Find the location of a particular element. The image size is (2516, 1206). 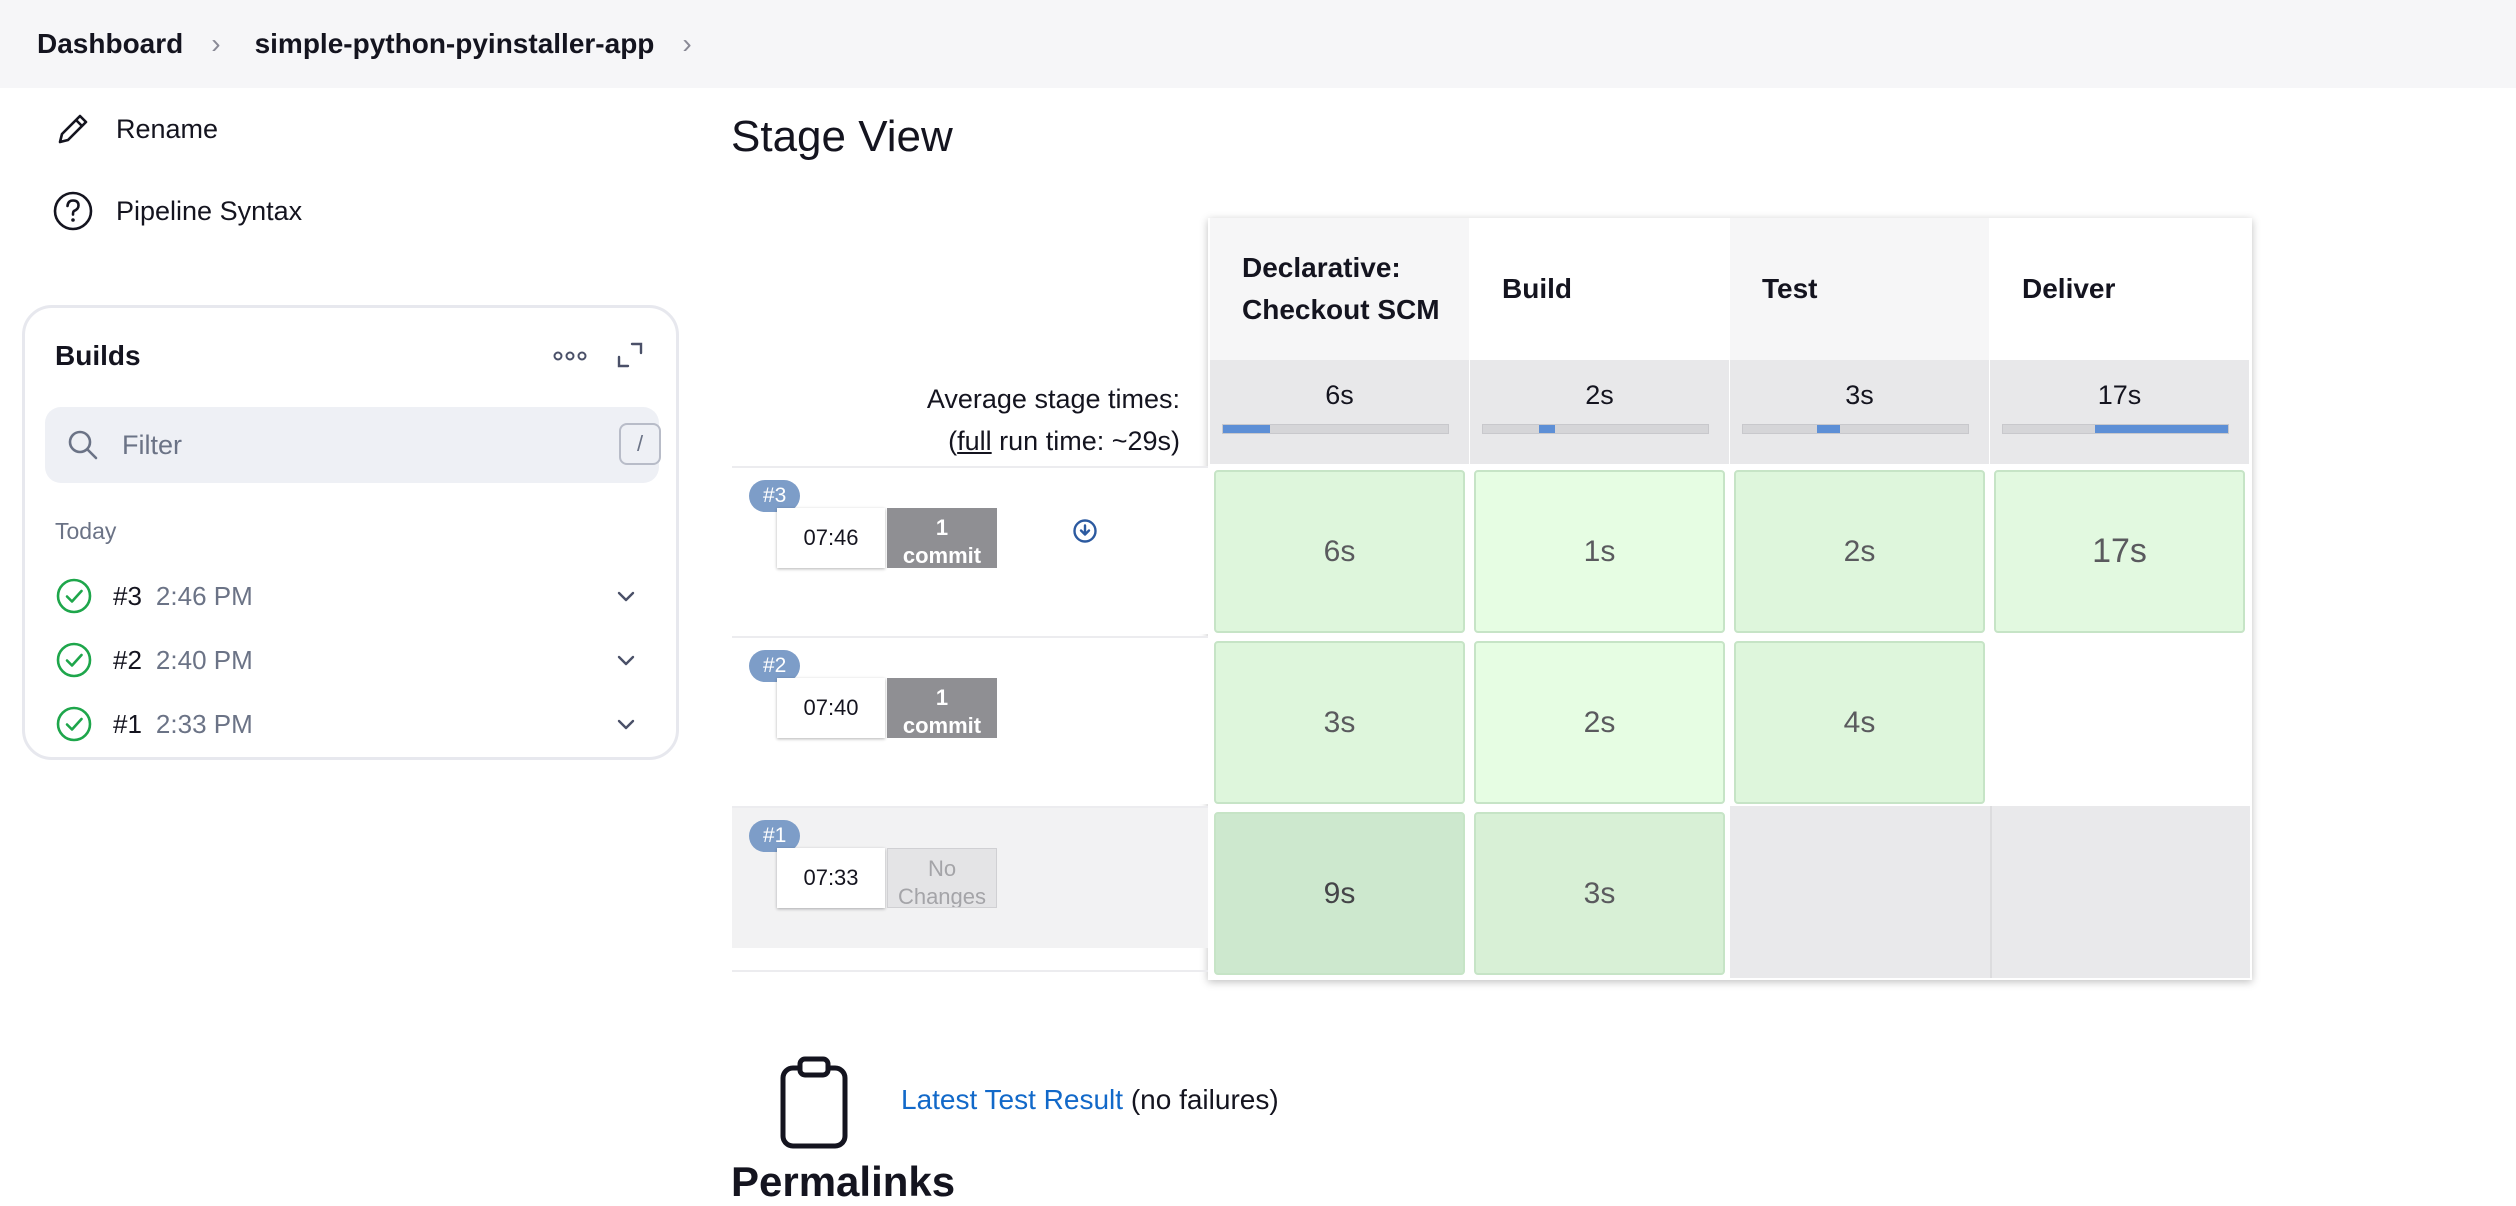

stage-average-time: 6s is located at coordinates (1339, 395).